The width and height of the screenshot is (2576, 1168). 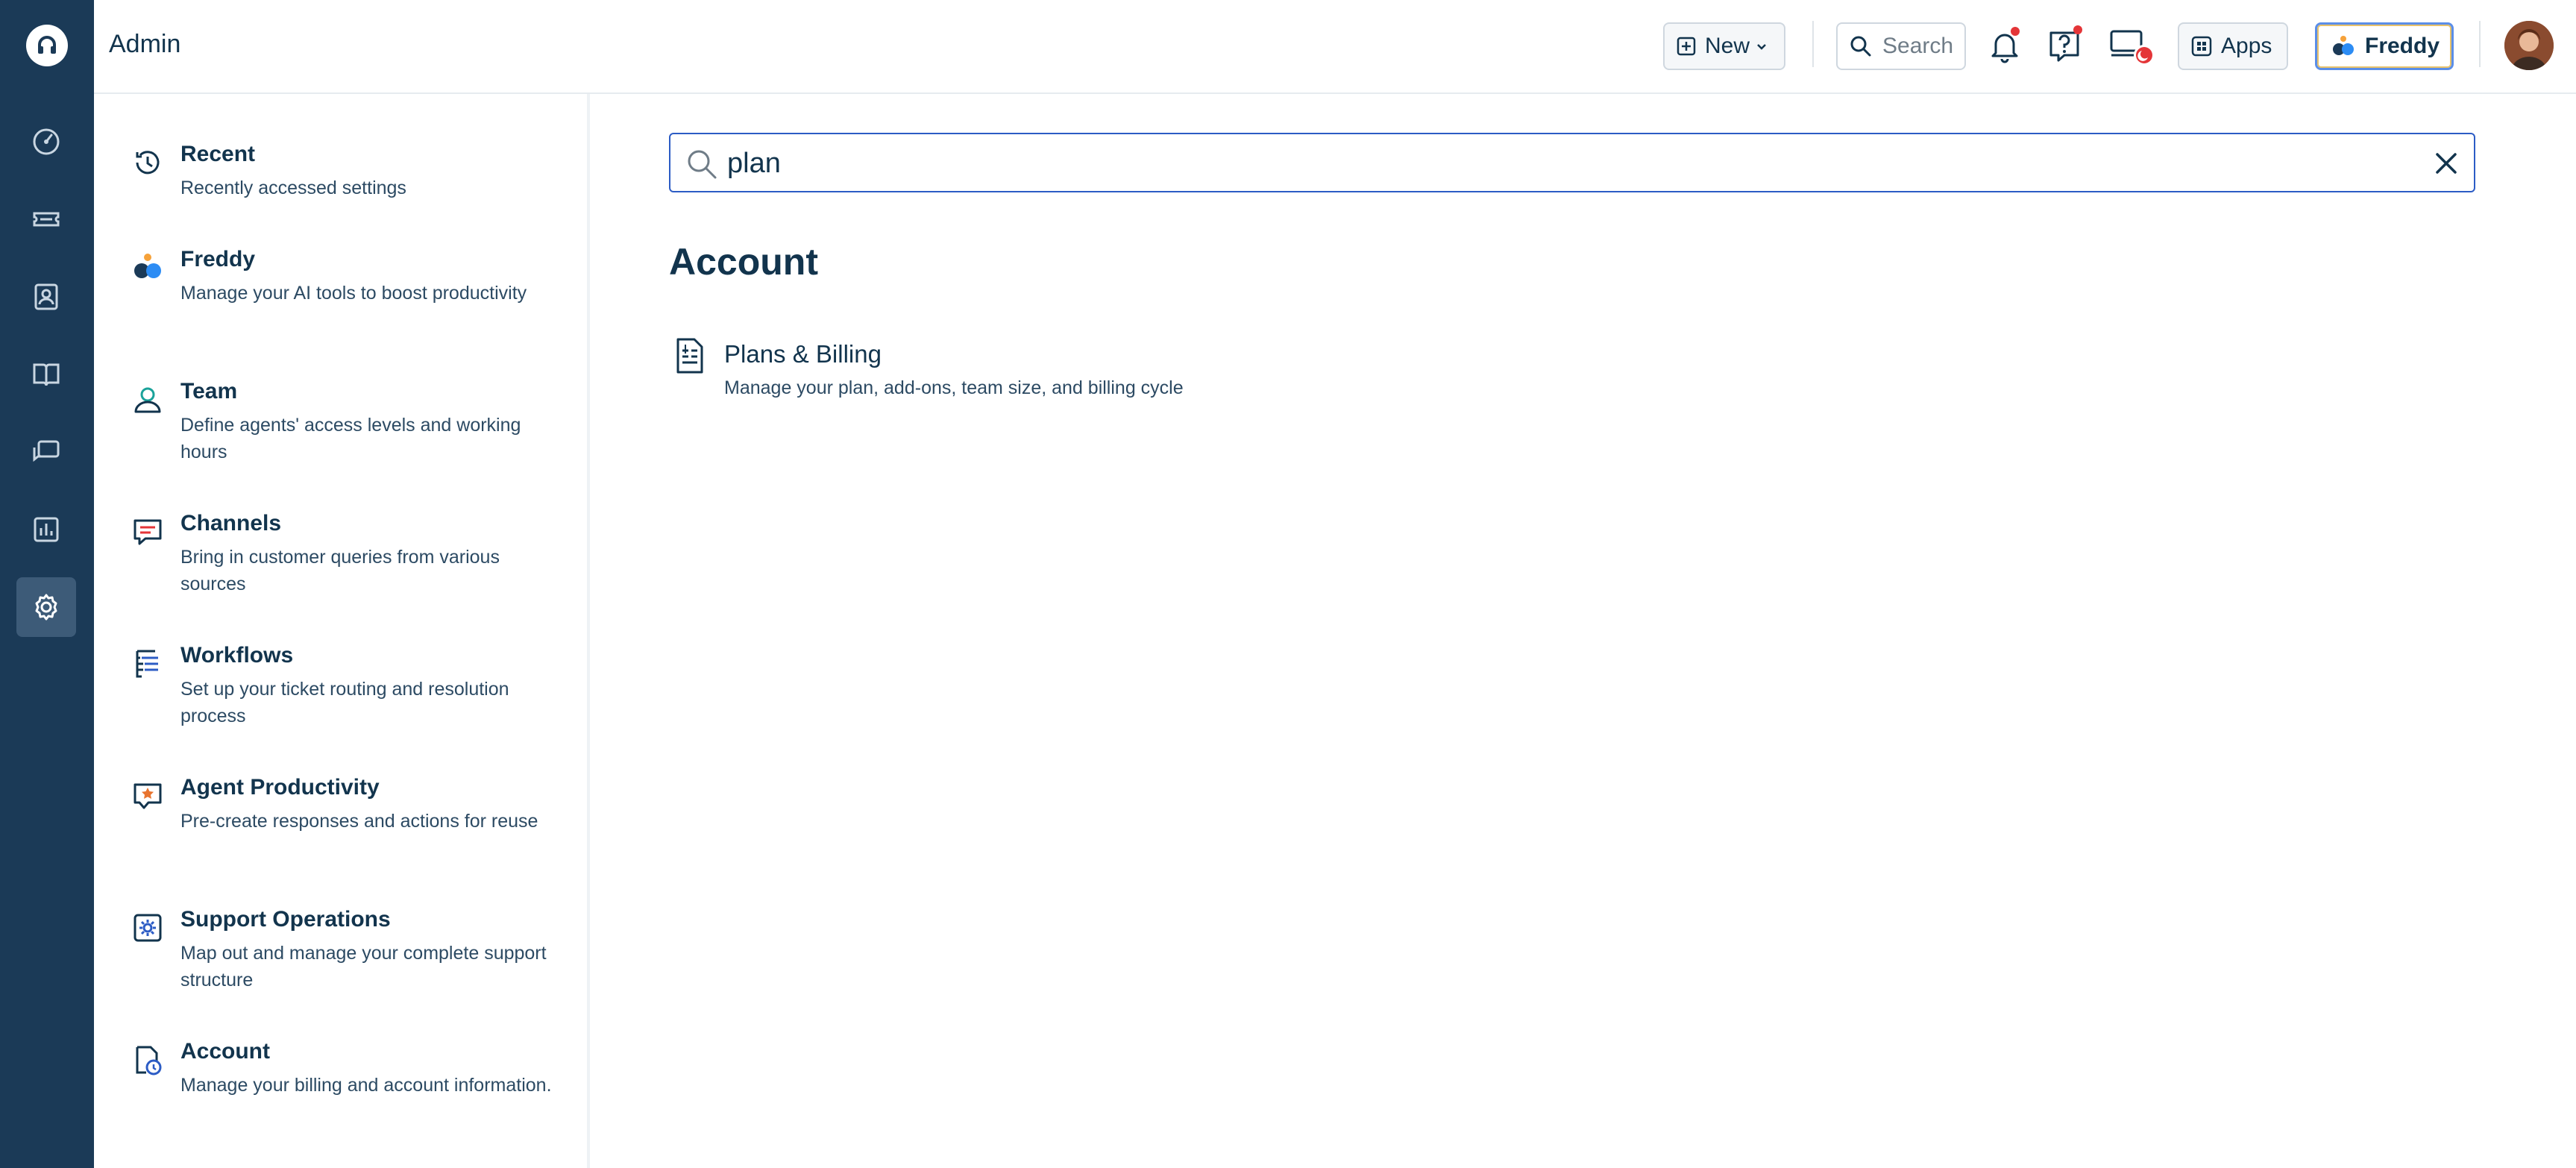 What do you see at coordinates (47, 46) in the screenshot?
I see `app-logo-icon` at bounding box center [47, 46].